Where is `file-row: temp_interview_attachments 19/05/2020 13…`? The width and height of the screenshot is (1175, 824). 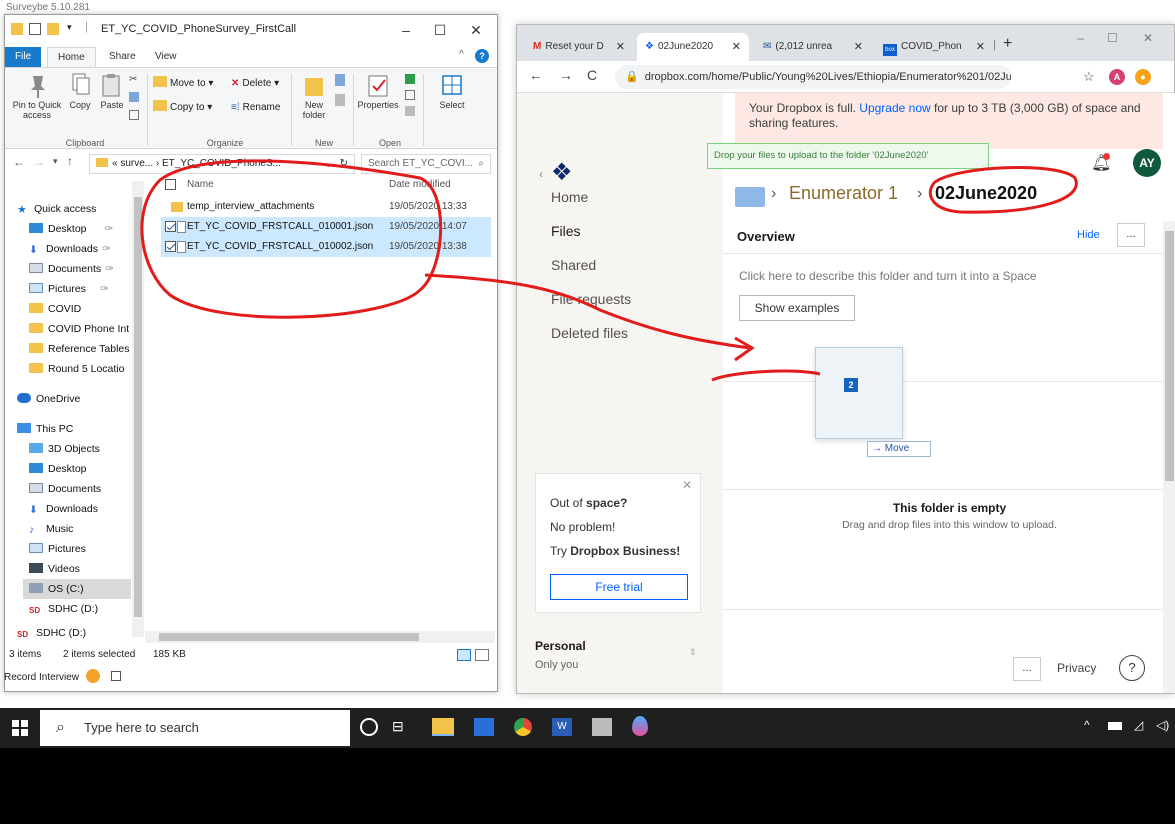
file-row: temp_interview_attachments 19/05/2020 13… is located at coordinates (326, 207).